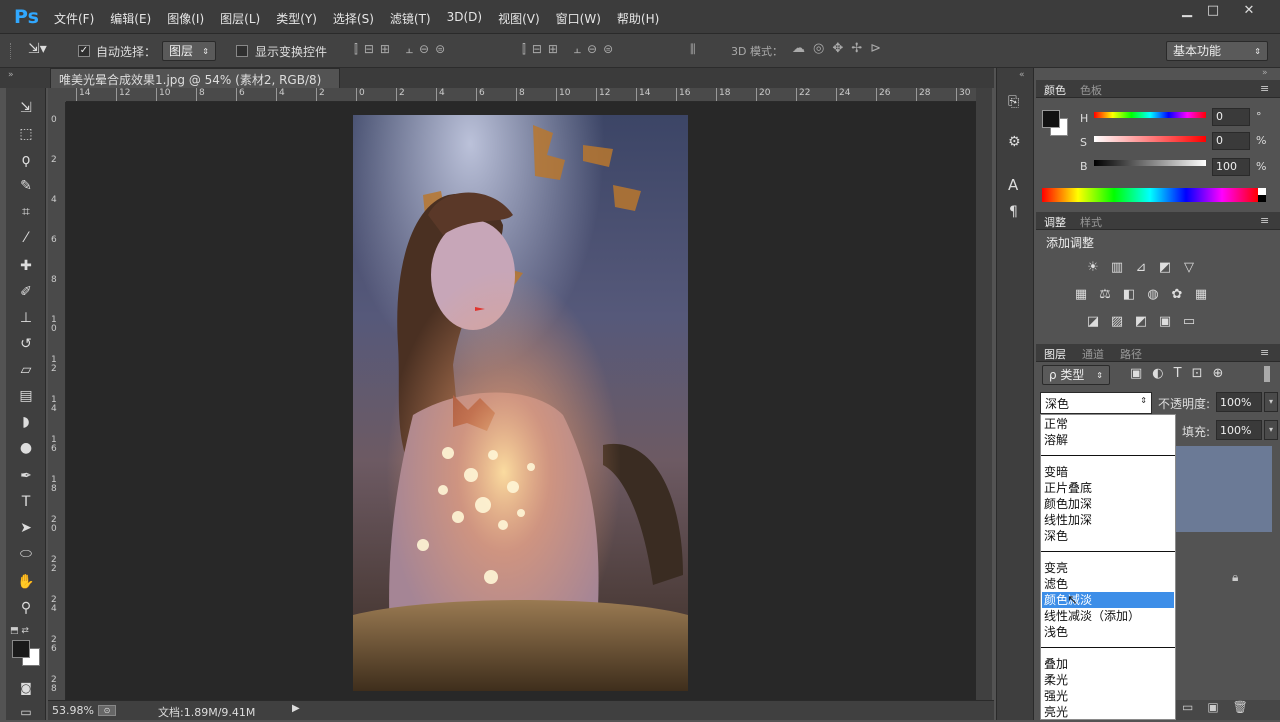 Image resolution: width=1280 pixels, height=722 pixels. What do you see at coordinates (1068, 520) in the screenshot?
I see `blend-option: 线性加深` at bounding box center [1068, 520].